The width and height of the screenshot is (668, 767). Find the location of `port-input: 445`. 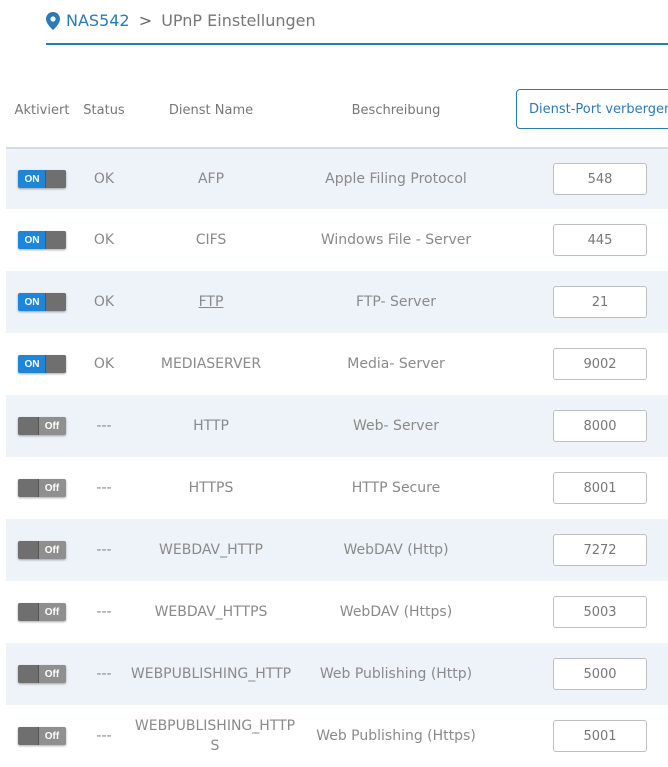

port-input: 445 is located at coordinates (600, 240).